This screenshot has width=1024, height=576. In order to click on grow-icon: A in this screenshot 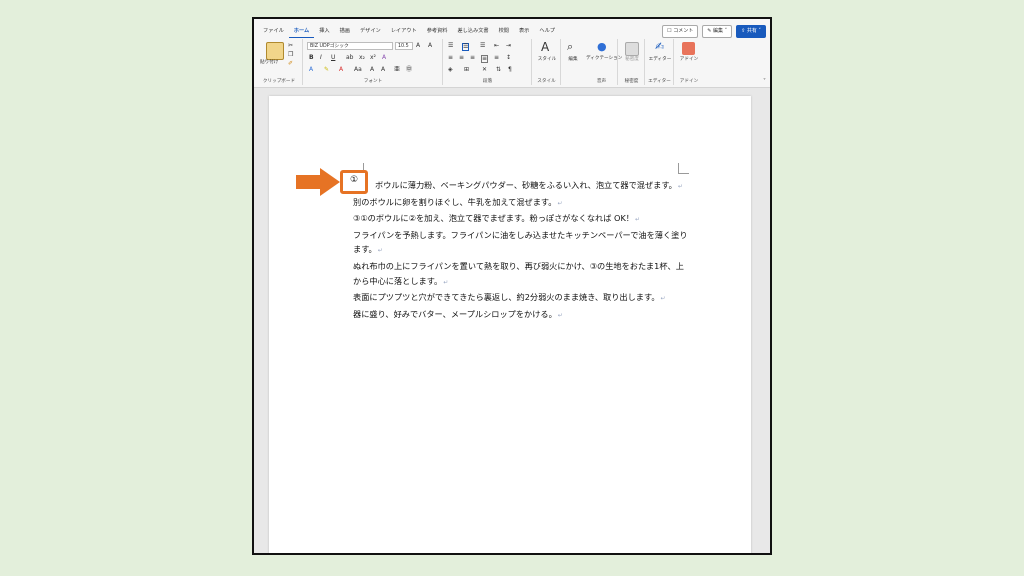, I will do `click(372, 70)`.